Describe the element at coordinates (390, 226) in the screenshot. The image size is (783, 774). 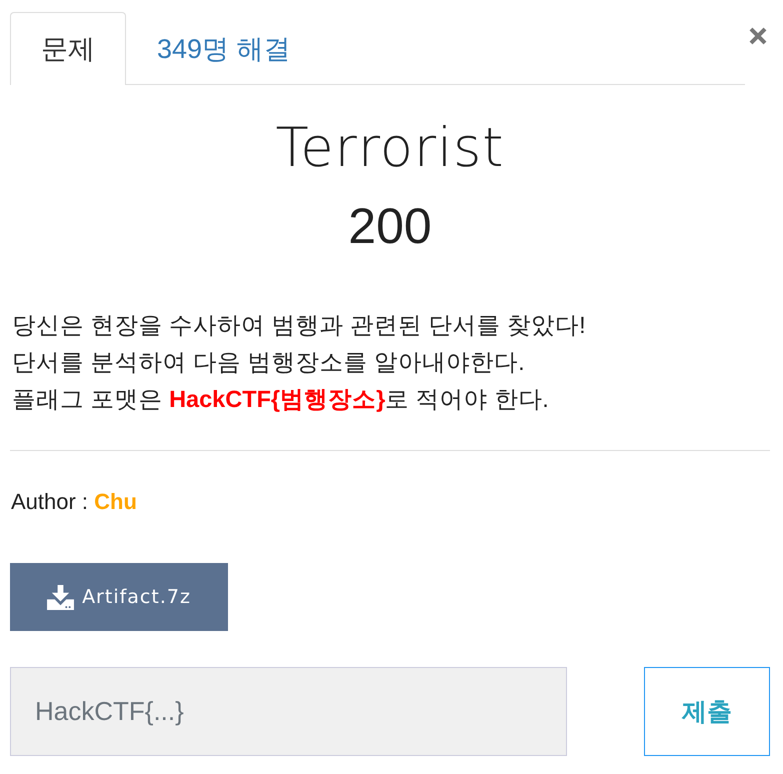
I see `challenge-points: 200` at that location.